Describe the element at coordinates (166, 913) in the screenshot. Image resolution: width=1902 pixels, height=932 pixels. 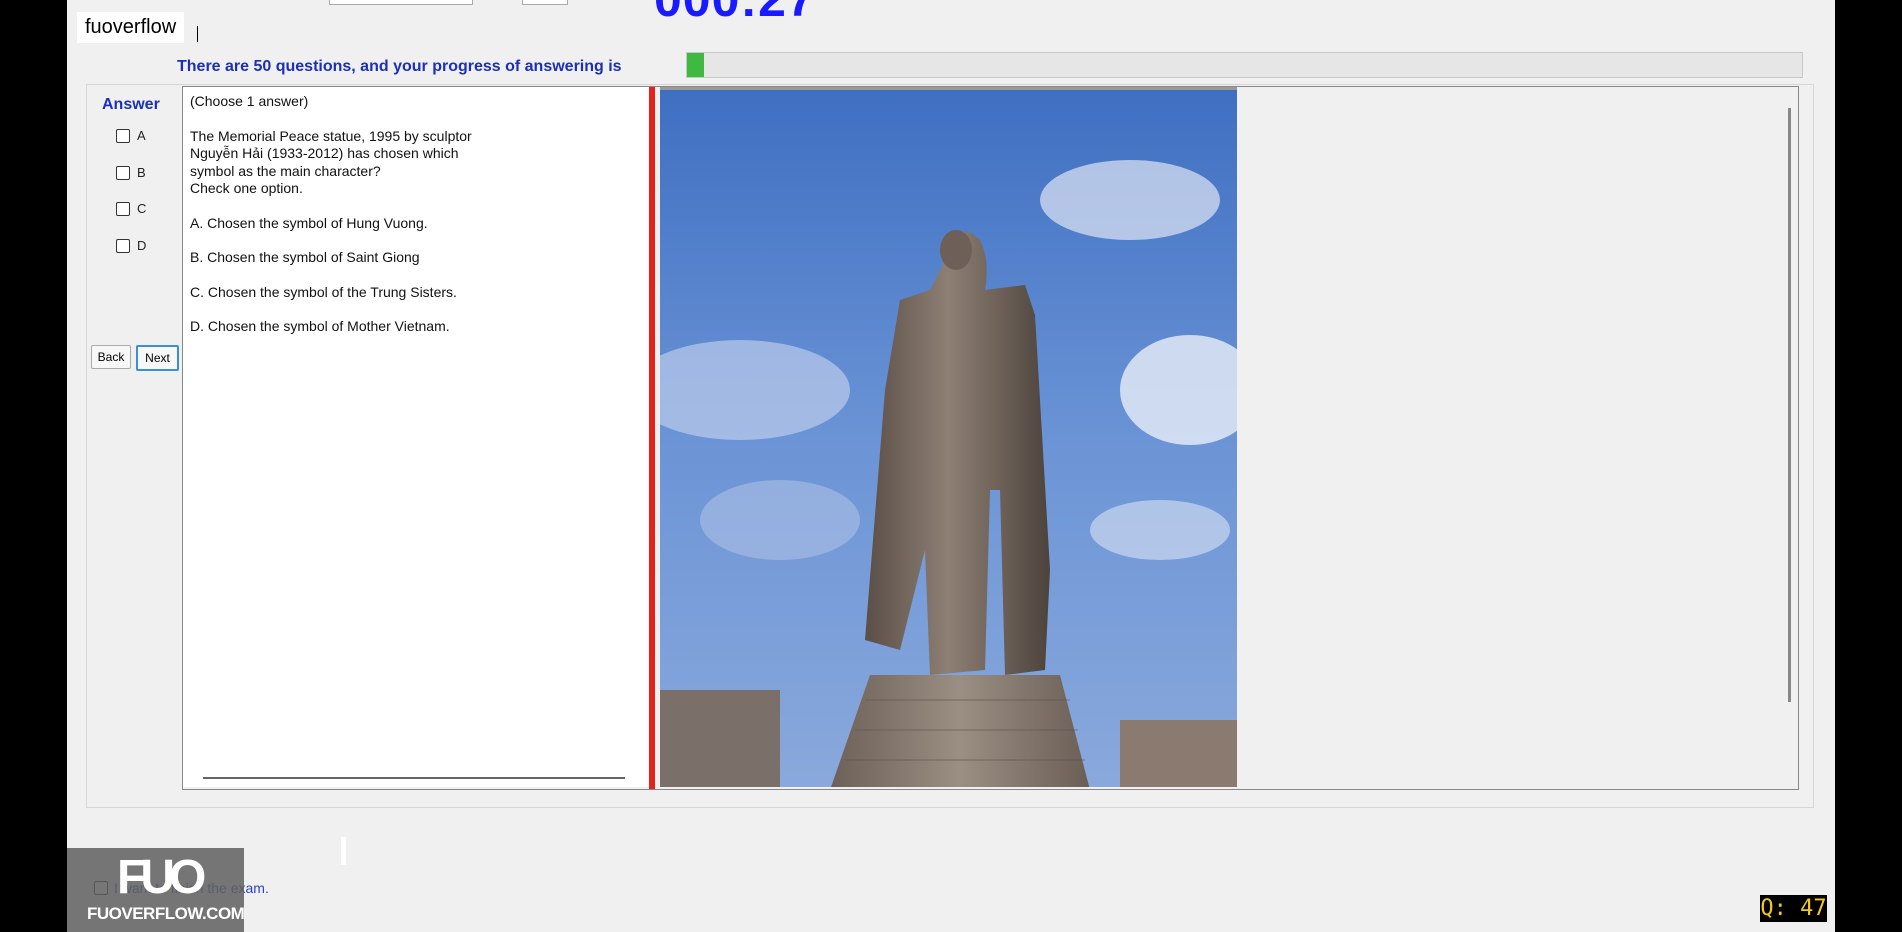
I see `logo-text: FUOVERFLOW.COM` at that location.